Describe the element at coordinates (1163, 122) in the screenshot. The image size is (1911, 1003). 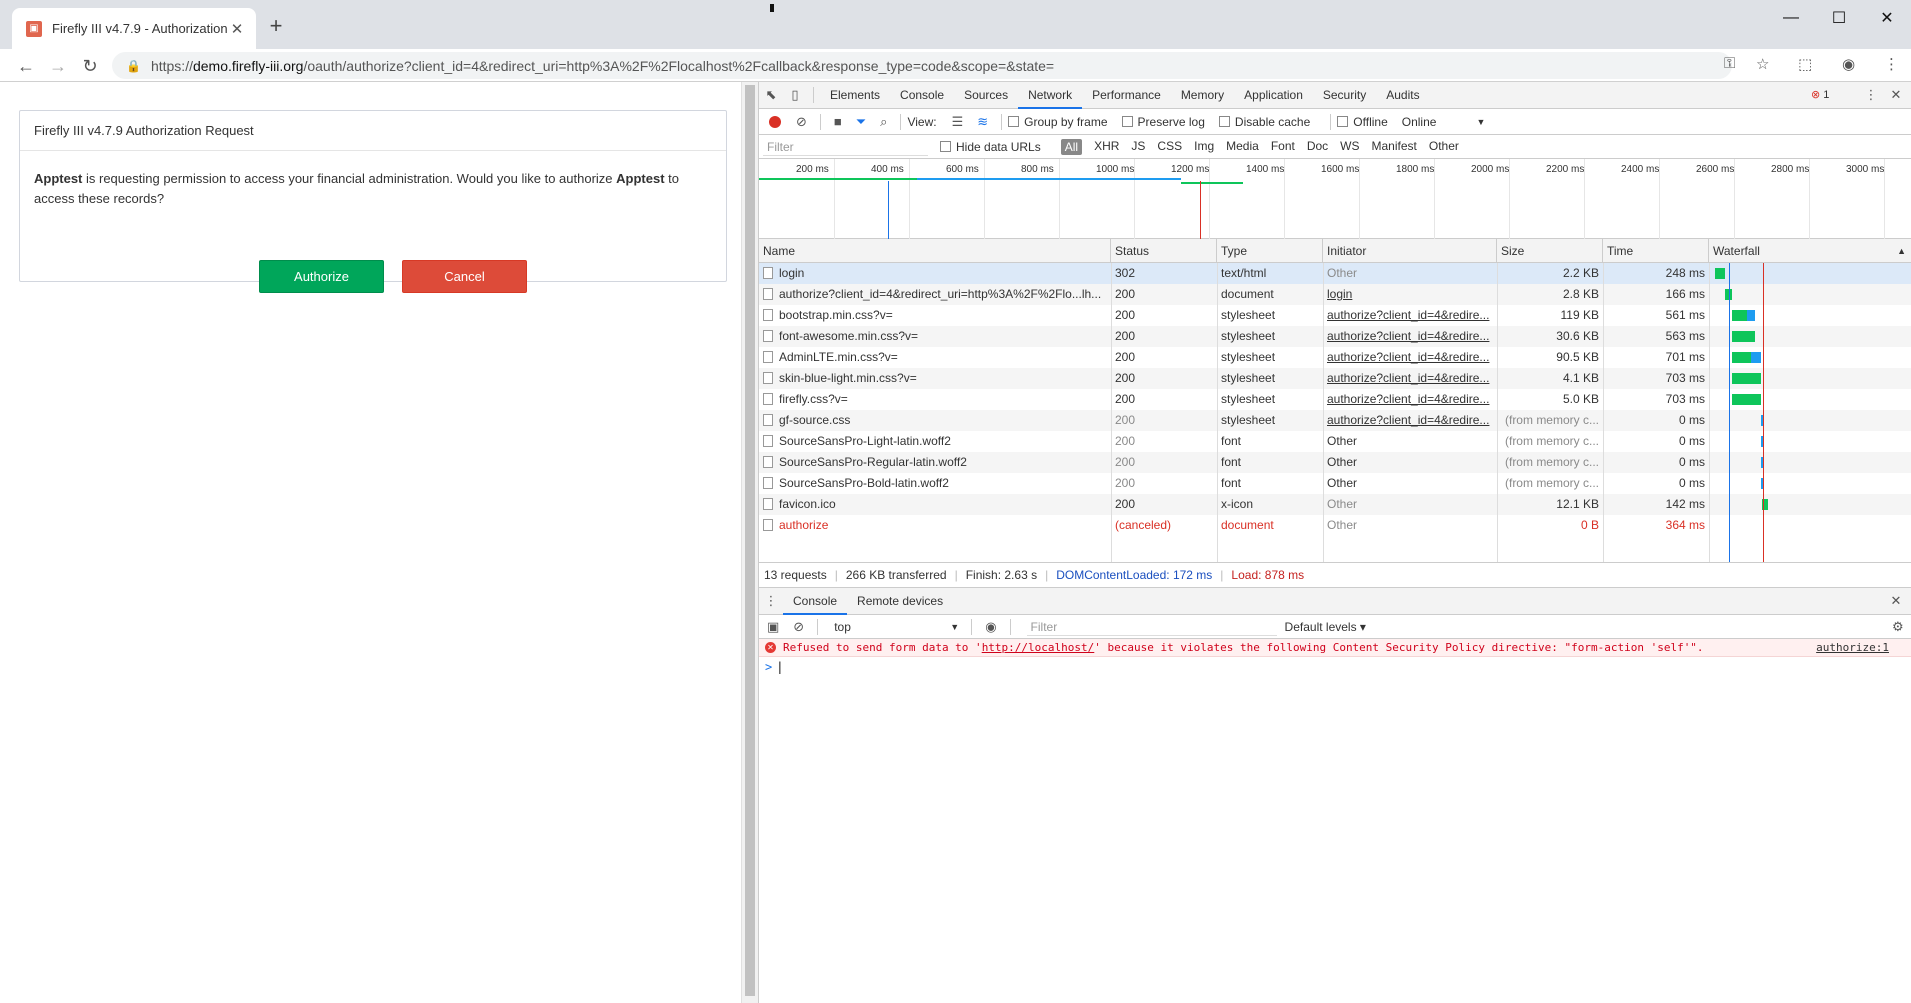
I see `preserve-log-checkbox: Preserve log` at that location.